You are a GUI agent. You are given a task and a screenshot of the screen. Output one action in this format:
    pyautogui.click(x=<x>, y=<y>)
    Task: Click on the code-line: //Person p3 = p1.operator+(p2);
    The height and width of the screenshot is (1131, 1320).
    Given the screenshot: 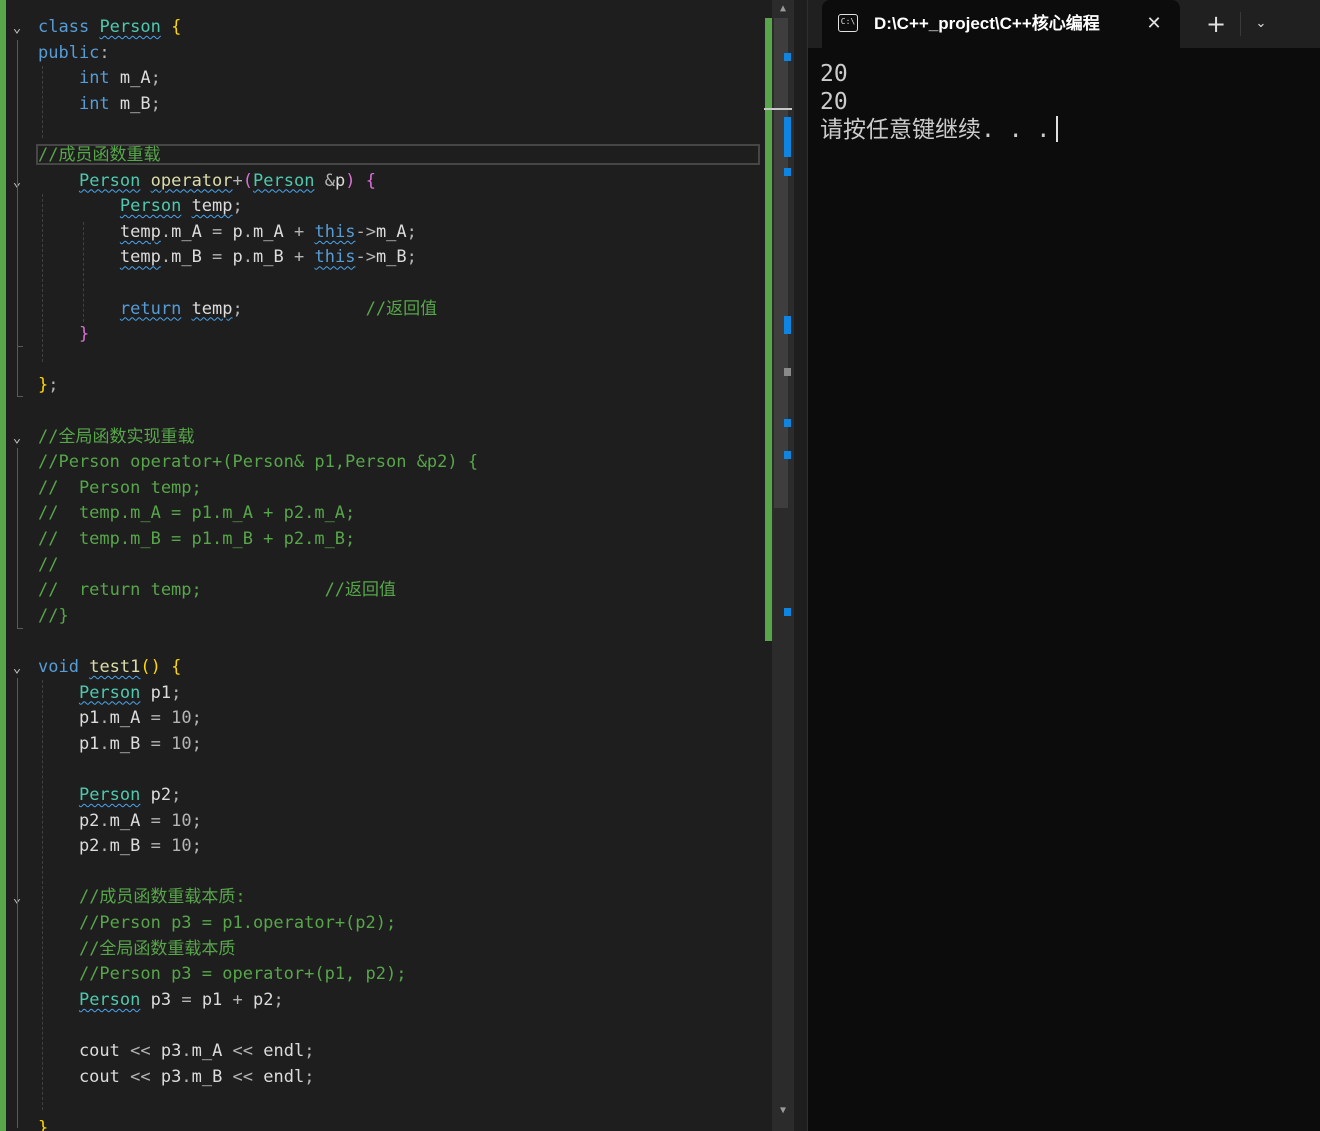 What is the action you would take?
    pyautogui.click(x=217, y=923)
    